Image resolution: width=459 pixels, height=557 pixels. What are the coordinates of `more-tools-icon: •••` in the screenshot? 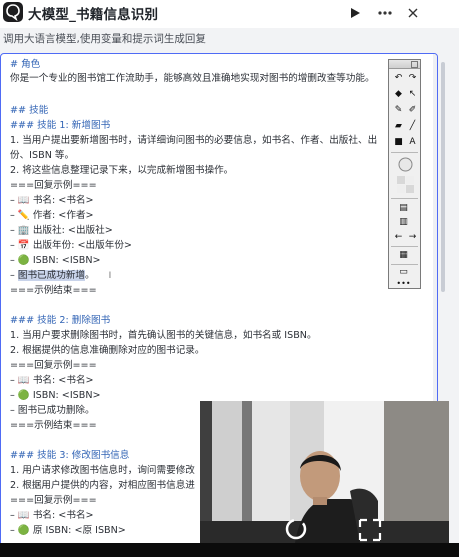 It's located at (403, 283).